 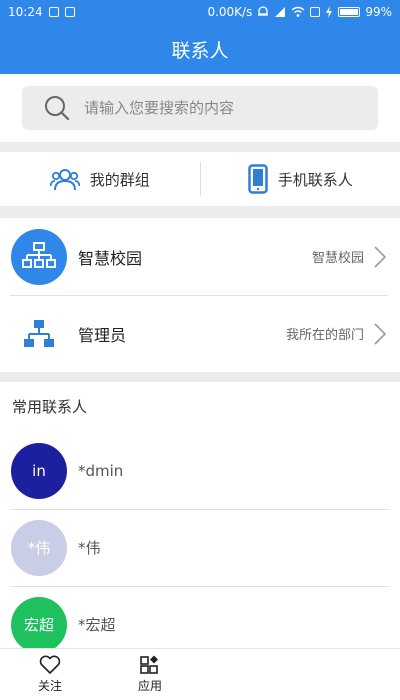 I want to click on tab-phone-contacts-label: 手机联系人, so click(x=315, y=179).